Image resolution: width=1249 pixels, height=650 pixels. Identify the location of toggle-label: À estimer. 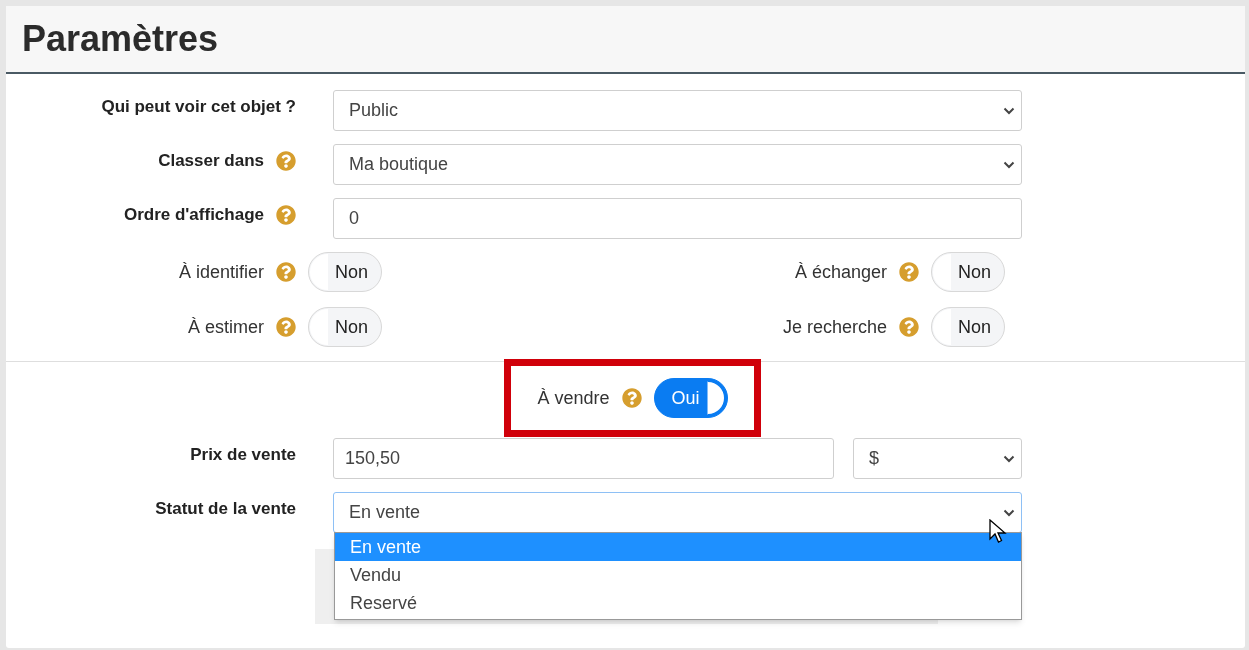
(225, 327).